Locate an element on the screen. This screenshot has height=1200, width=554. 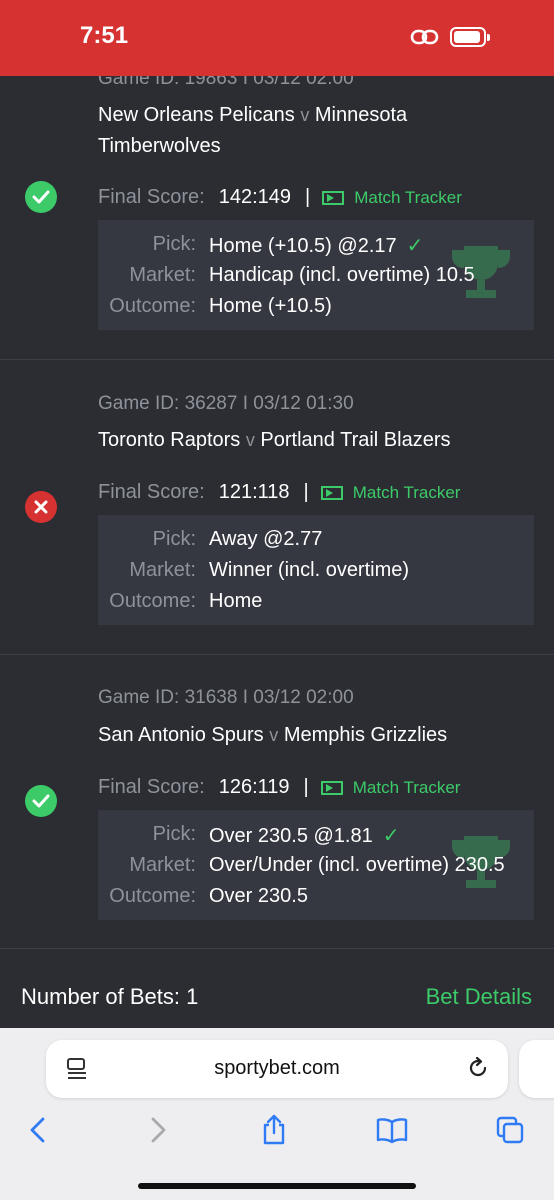
address-bar: sportybet.com is located at coordinates (277, 1069).